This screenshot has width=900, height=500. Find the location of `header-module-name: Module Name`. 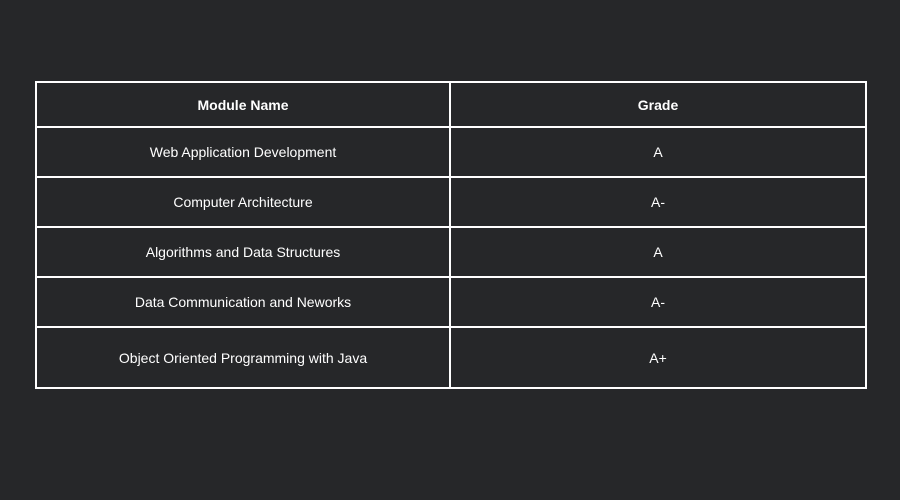

header-module-name: Module Name is located at coordinates (243, 104).